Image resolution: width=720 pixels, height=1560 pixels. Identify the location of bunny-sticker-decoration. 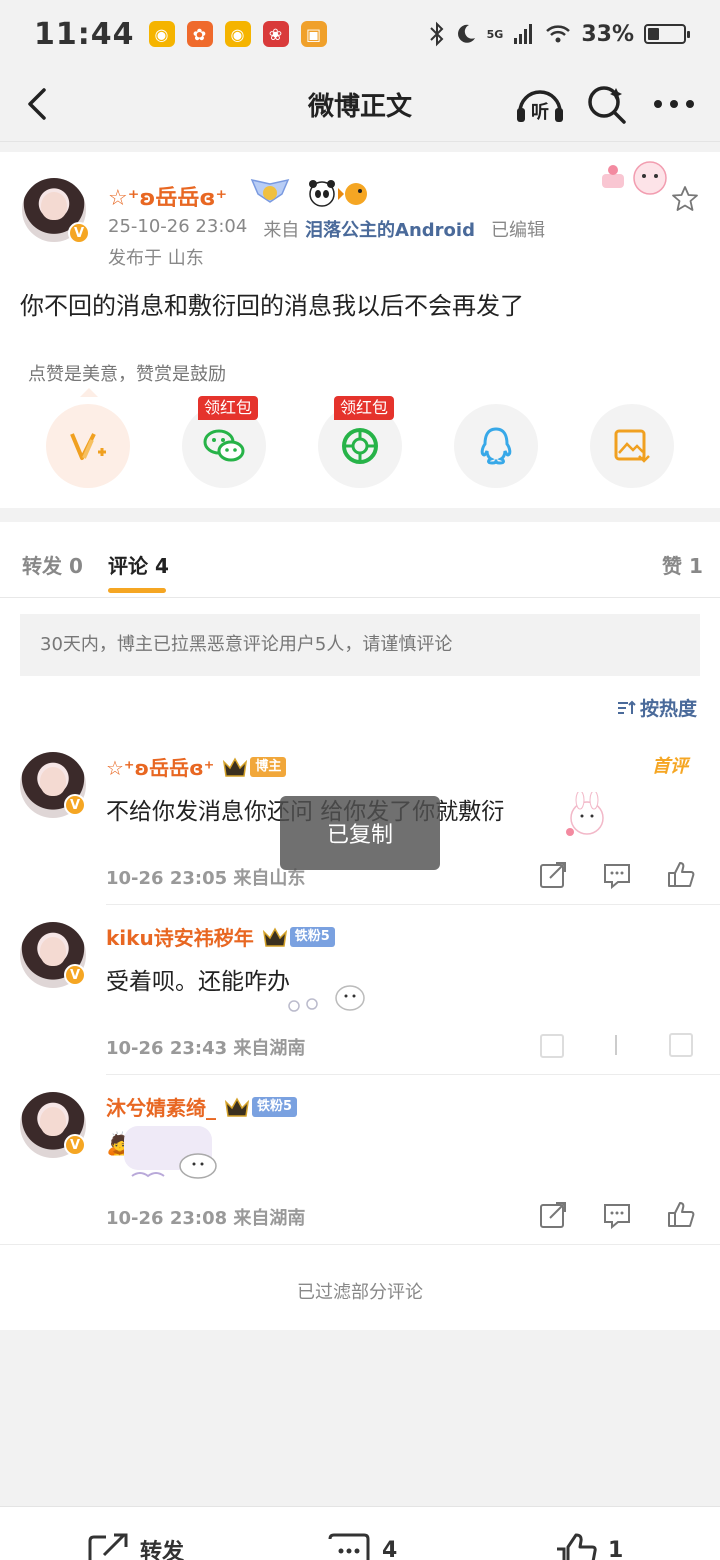
(585, 814).